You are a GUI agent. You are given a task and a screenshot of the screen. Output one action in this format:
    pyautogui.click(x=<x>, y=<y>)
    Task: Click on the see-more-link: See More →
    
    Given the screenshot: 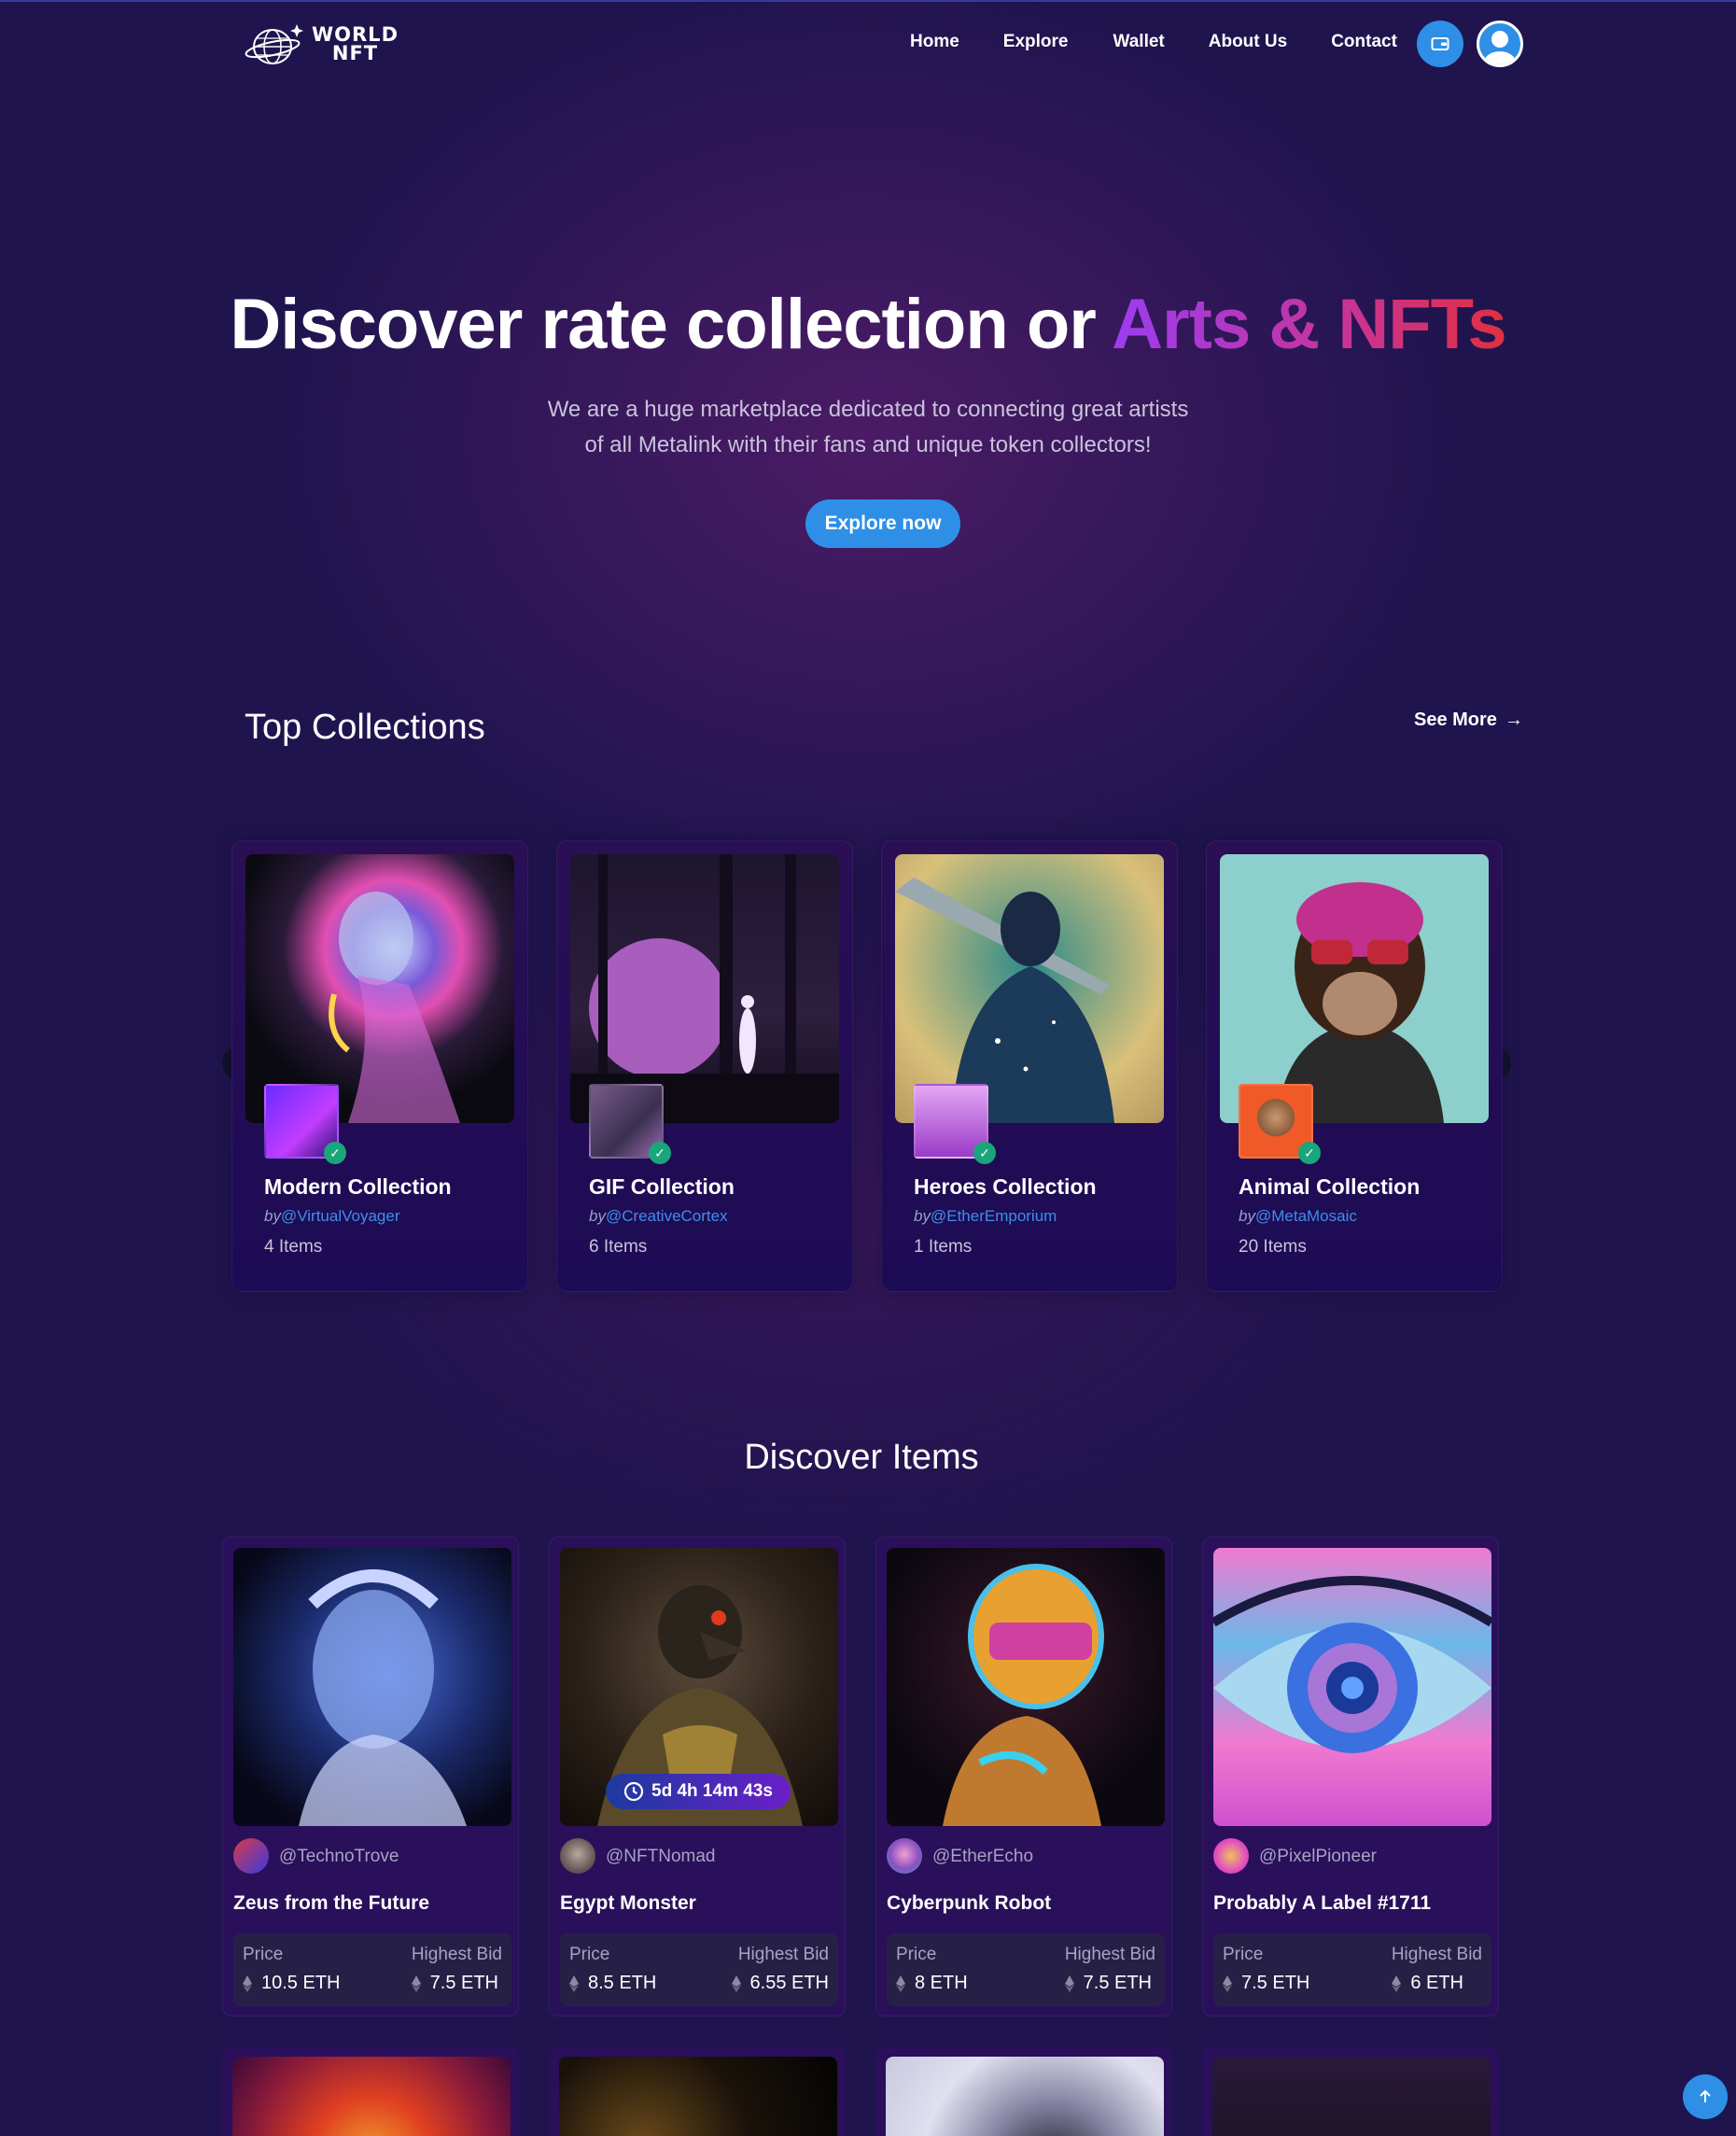 What is the action you would take?
    pyautogui.click(x=1468, y=720)
    